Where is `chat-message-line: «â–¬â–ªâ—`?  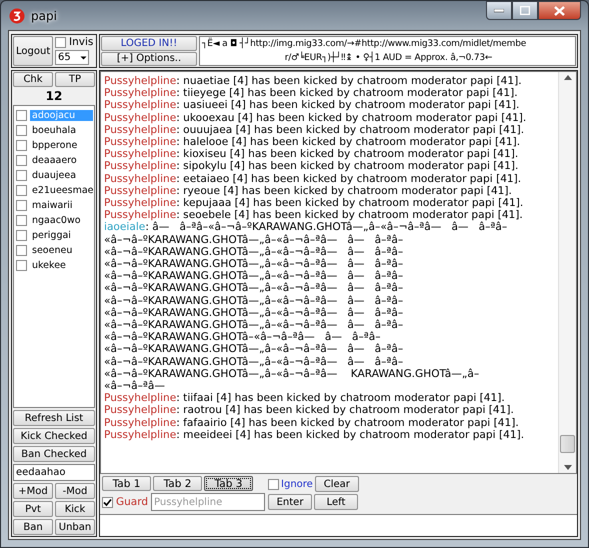
chat-message-line: «â–¬â–ªâ— is located at coordinates (135, 386).